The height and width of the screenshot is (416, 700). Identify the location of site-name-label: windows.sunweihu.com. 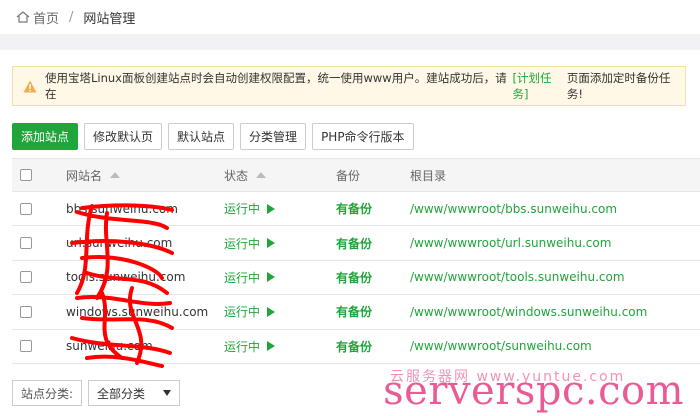
(137, 311).